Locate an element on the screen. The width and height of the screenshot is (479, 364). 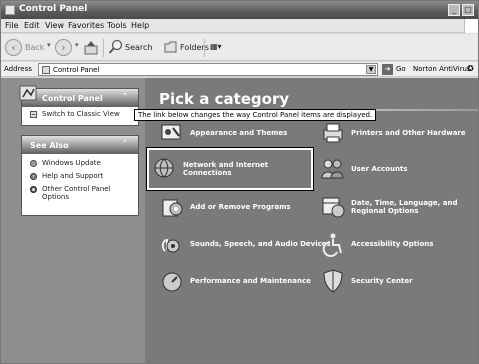
network-icon is located at coordinates (164, 168).